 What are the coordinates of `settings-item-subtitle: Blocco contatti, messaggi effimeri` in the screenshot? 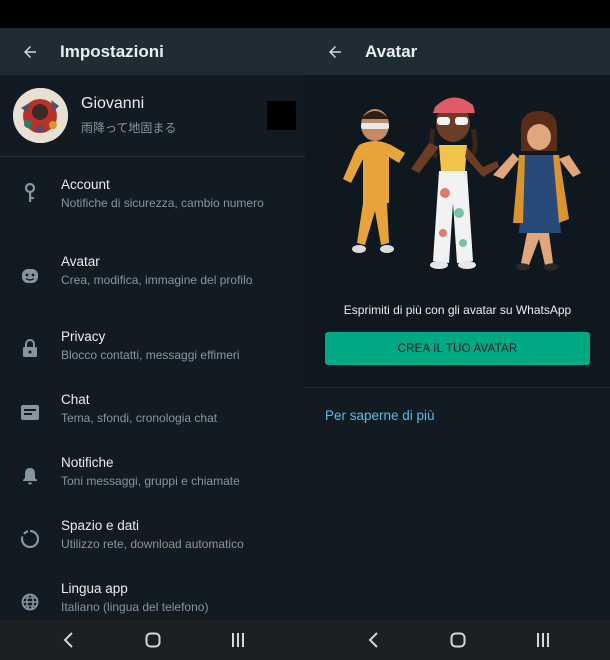 It's located at (150, 355).